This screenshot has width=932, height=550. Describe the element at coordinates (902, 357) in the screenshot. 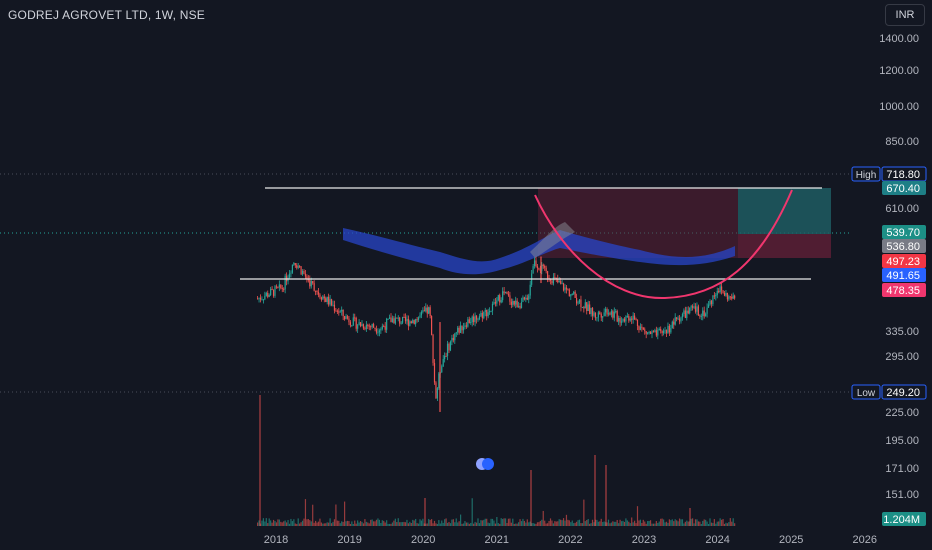

I see `price-tick-label: 295.00` at that location.